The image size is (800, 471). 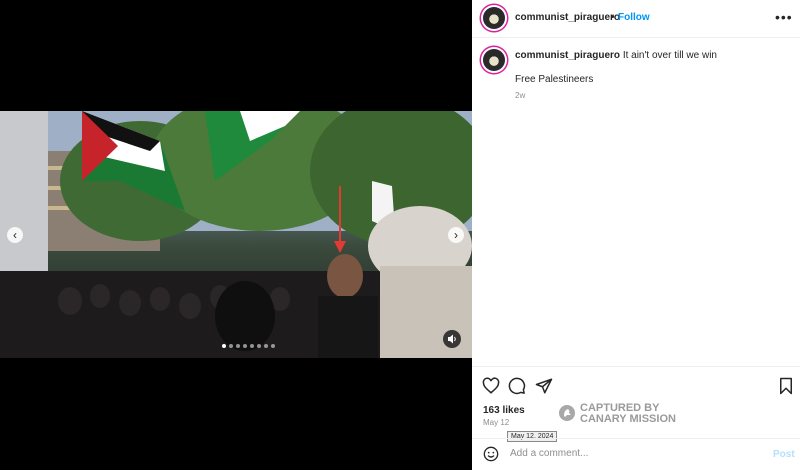 I want to click on caption-username: communist_piraguero, so click(x=567, y=55).